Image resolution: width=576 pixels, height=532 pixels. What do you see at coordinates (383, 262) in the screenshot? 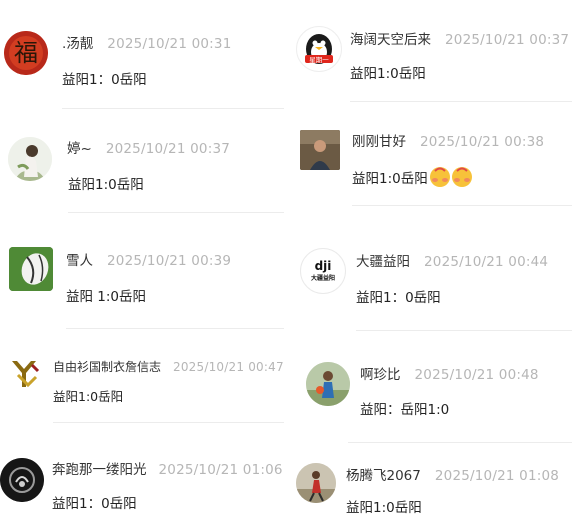
I see `comment-username: 大疆益阳` at bounding box center [383, 262].